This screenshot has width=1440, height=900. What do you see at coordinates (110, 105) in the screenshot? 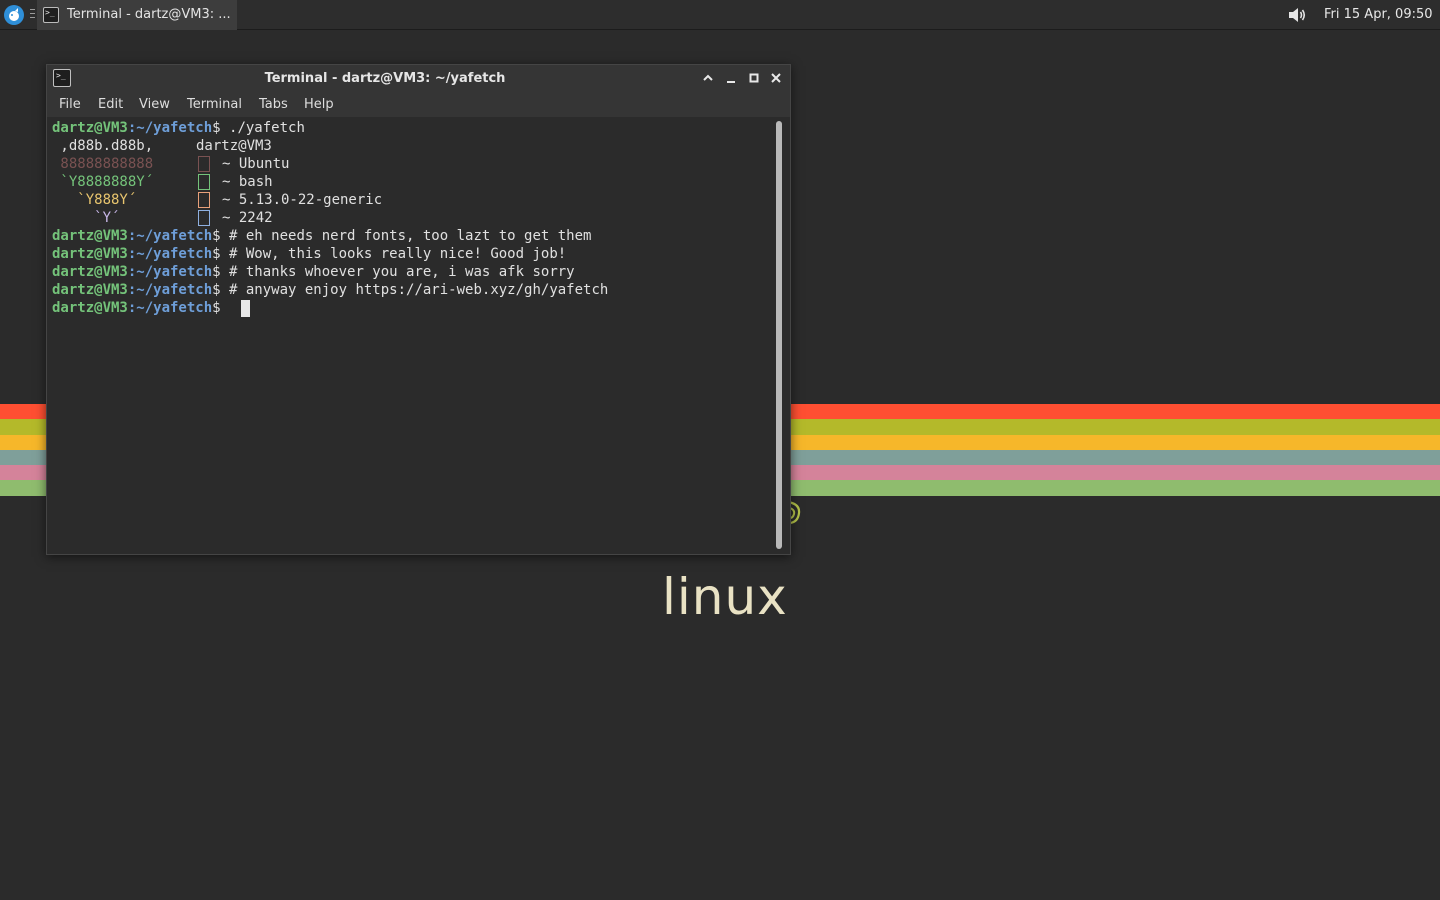
I see `menu-edit: Edit` at bounding box center [110, 105].